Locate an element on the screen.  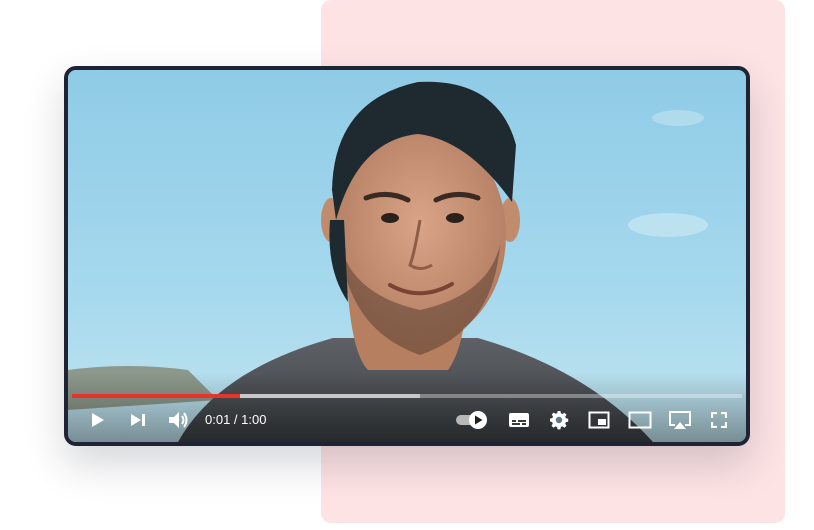
miniplayer-icon is located at coordinates (599, 420).